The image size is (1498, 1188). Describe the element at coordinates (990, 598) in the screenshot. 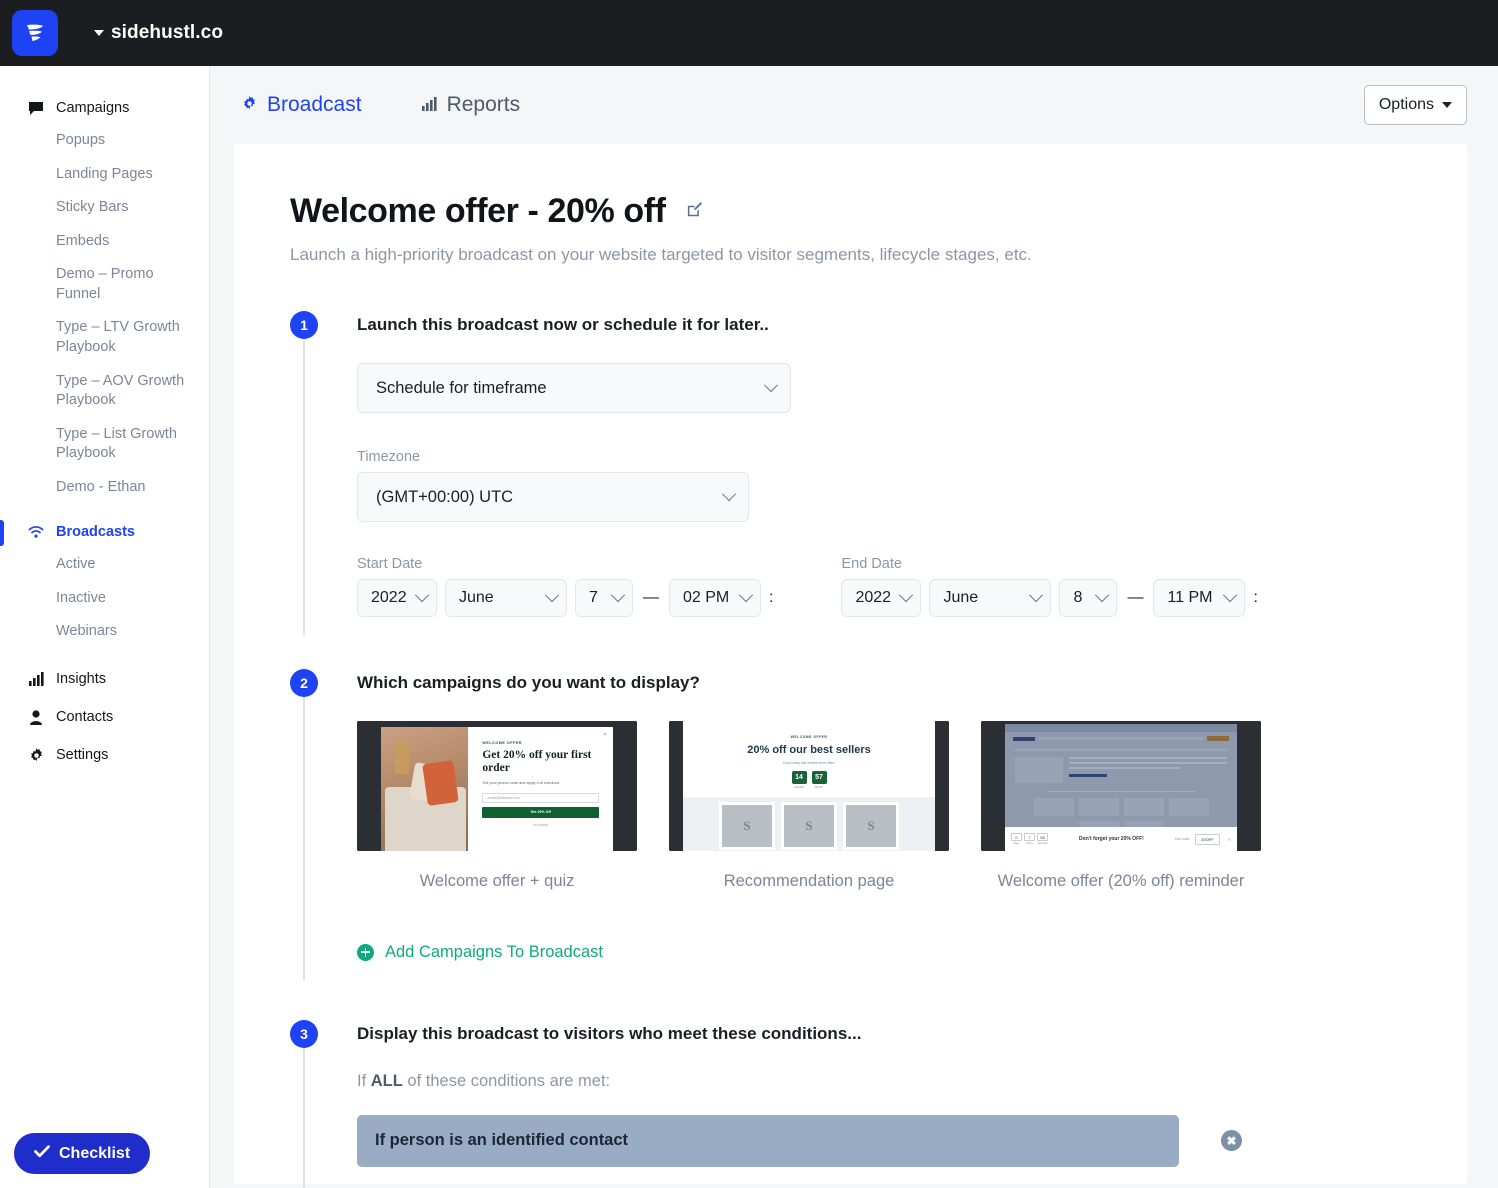

I see `end-month-select: June` at that location.